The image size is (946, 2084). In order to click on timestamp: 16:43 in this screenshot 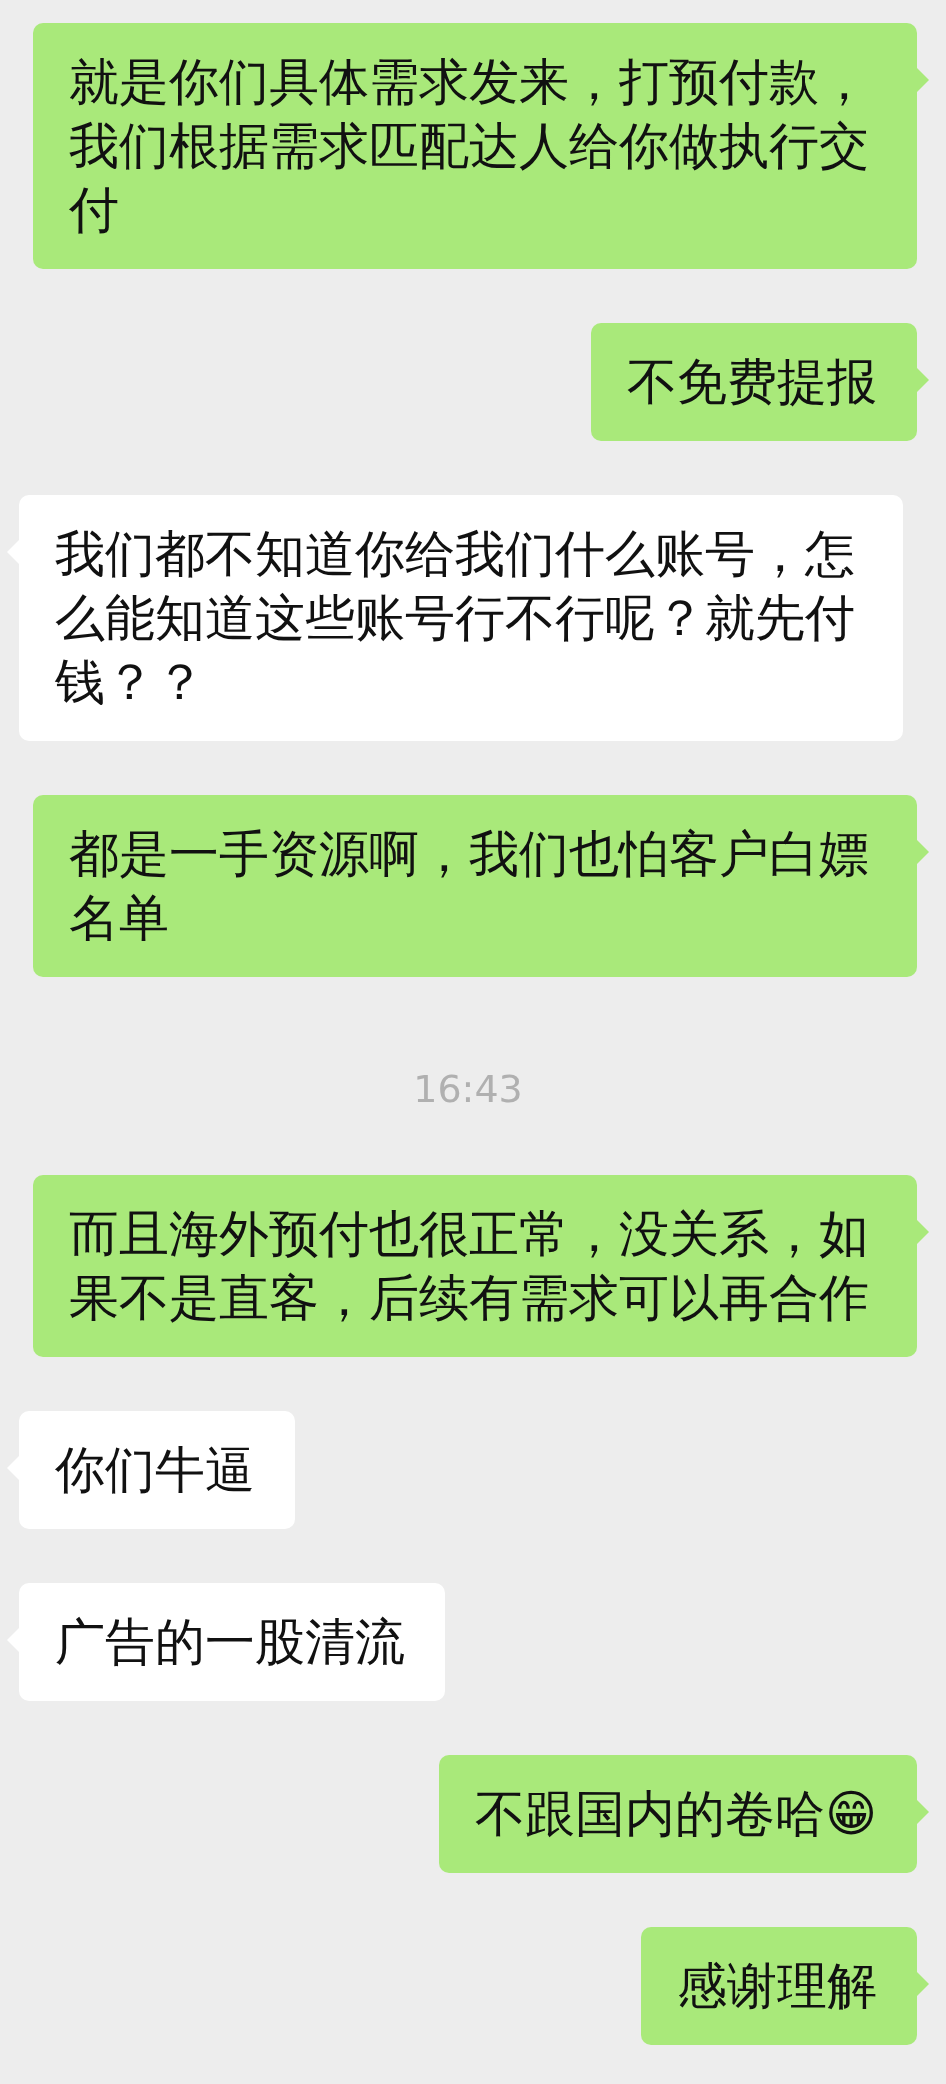, I will do `click(468, 1089)`.